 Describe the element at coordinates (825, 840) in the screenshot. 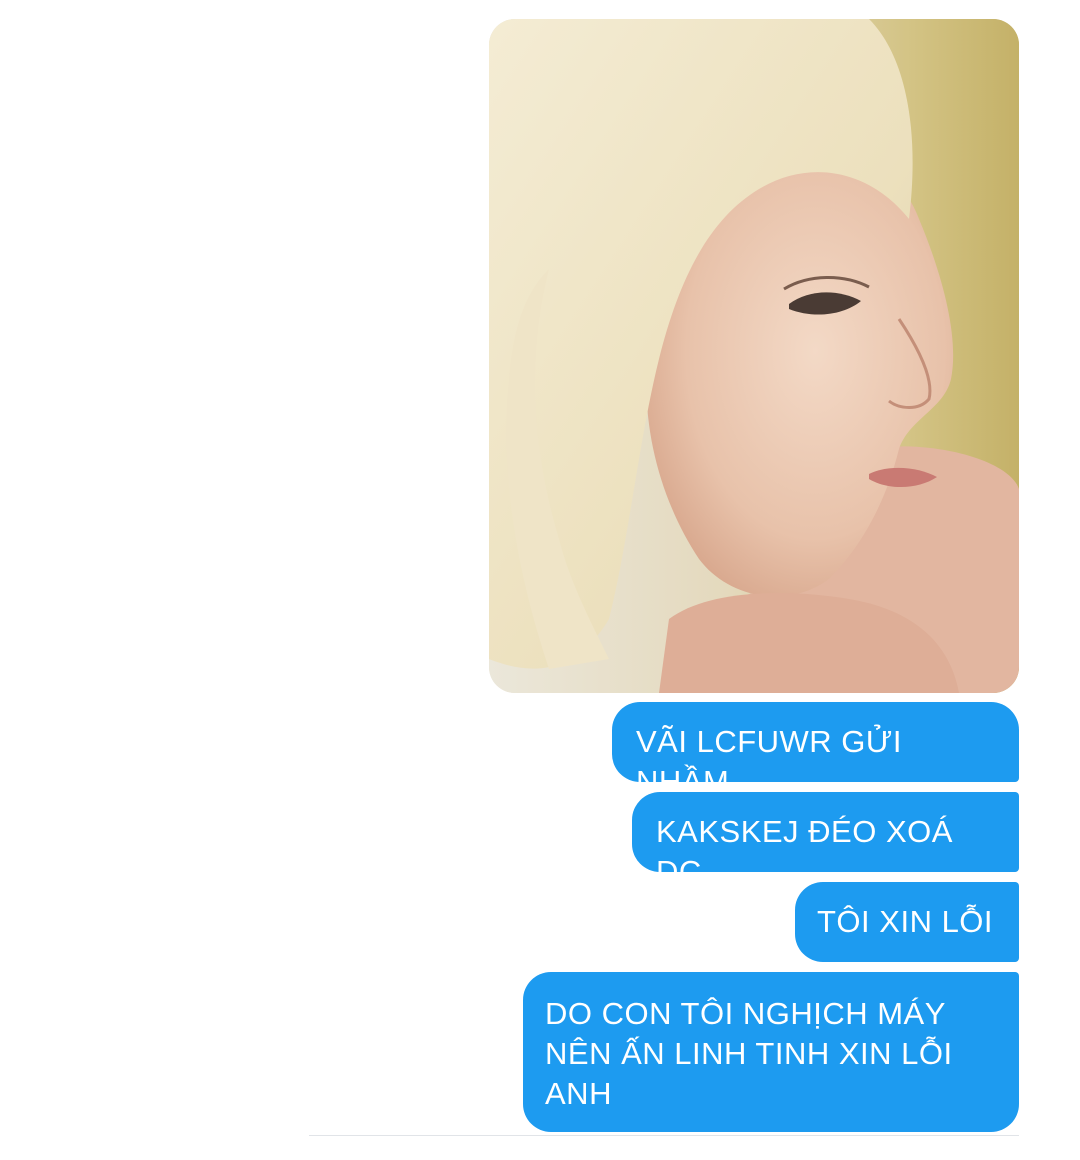

I see `message-bubble: KAKSKEJ ĐÉO XOÁ DC` at that location.